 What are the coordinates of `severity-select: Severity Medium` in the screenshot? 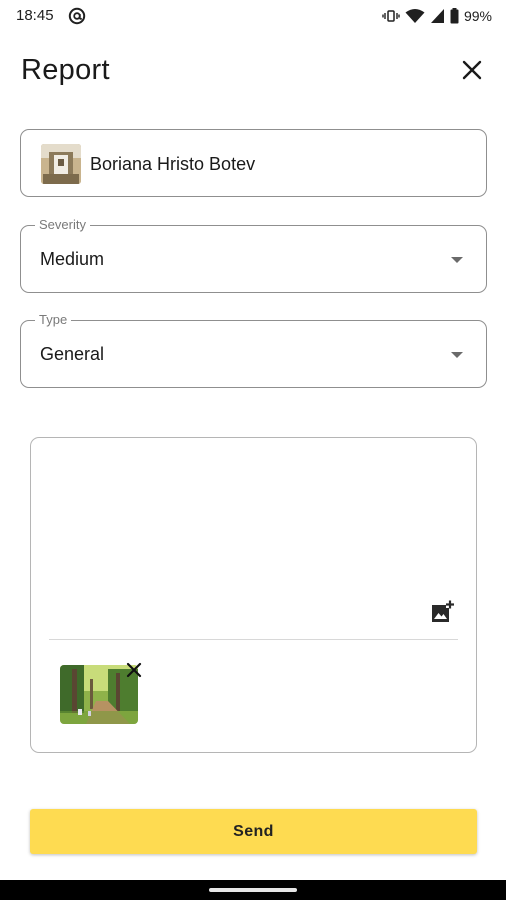 It's located at (253, 255).